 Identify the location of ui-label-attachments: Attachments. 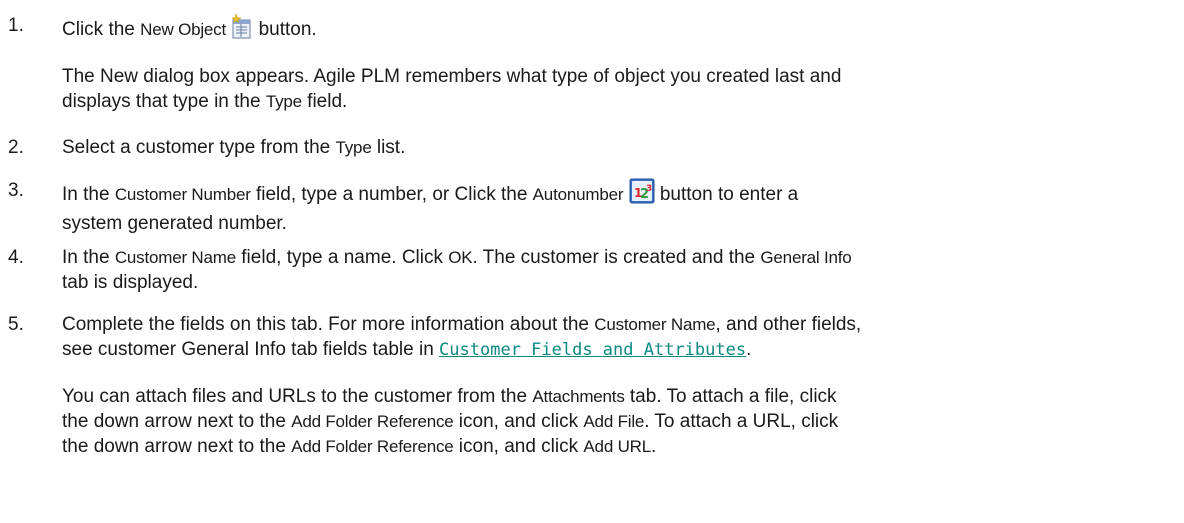
(578, 396).